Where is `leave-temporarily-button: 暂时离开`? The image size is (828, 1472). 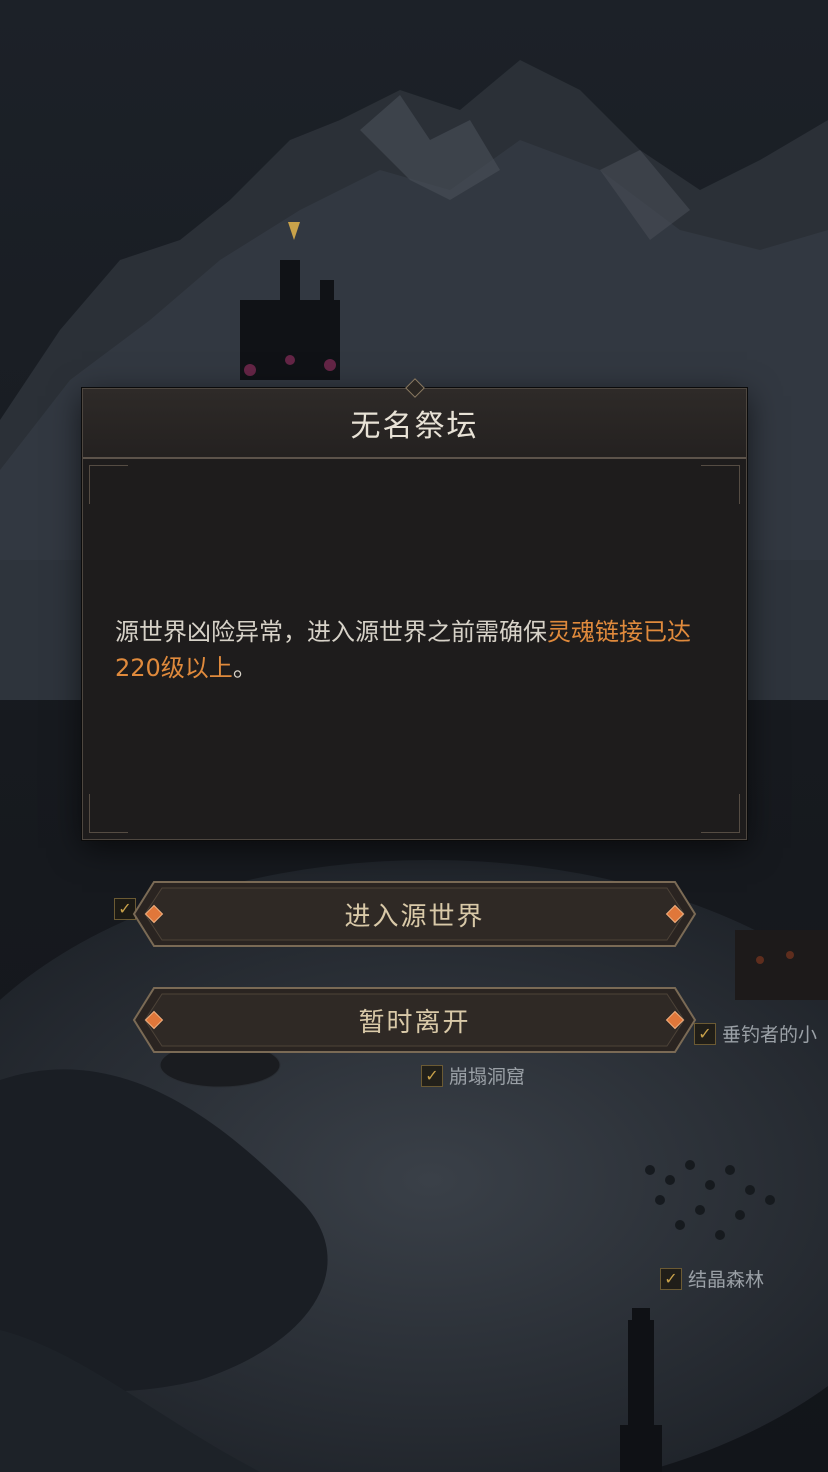
leave-temporarily-button: 暂时离开 is located at coordinates (414, 1020).